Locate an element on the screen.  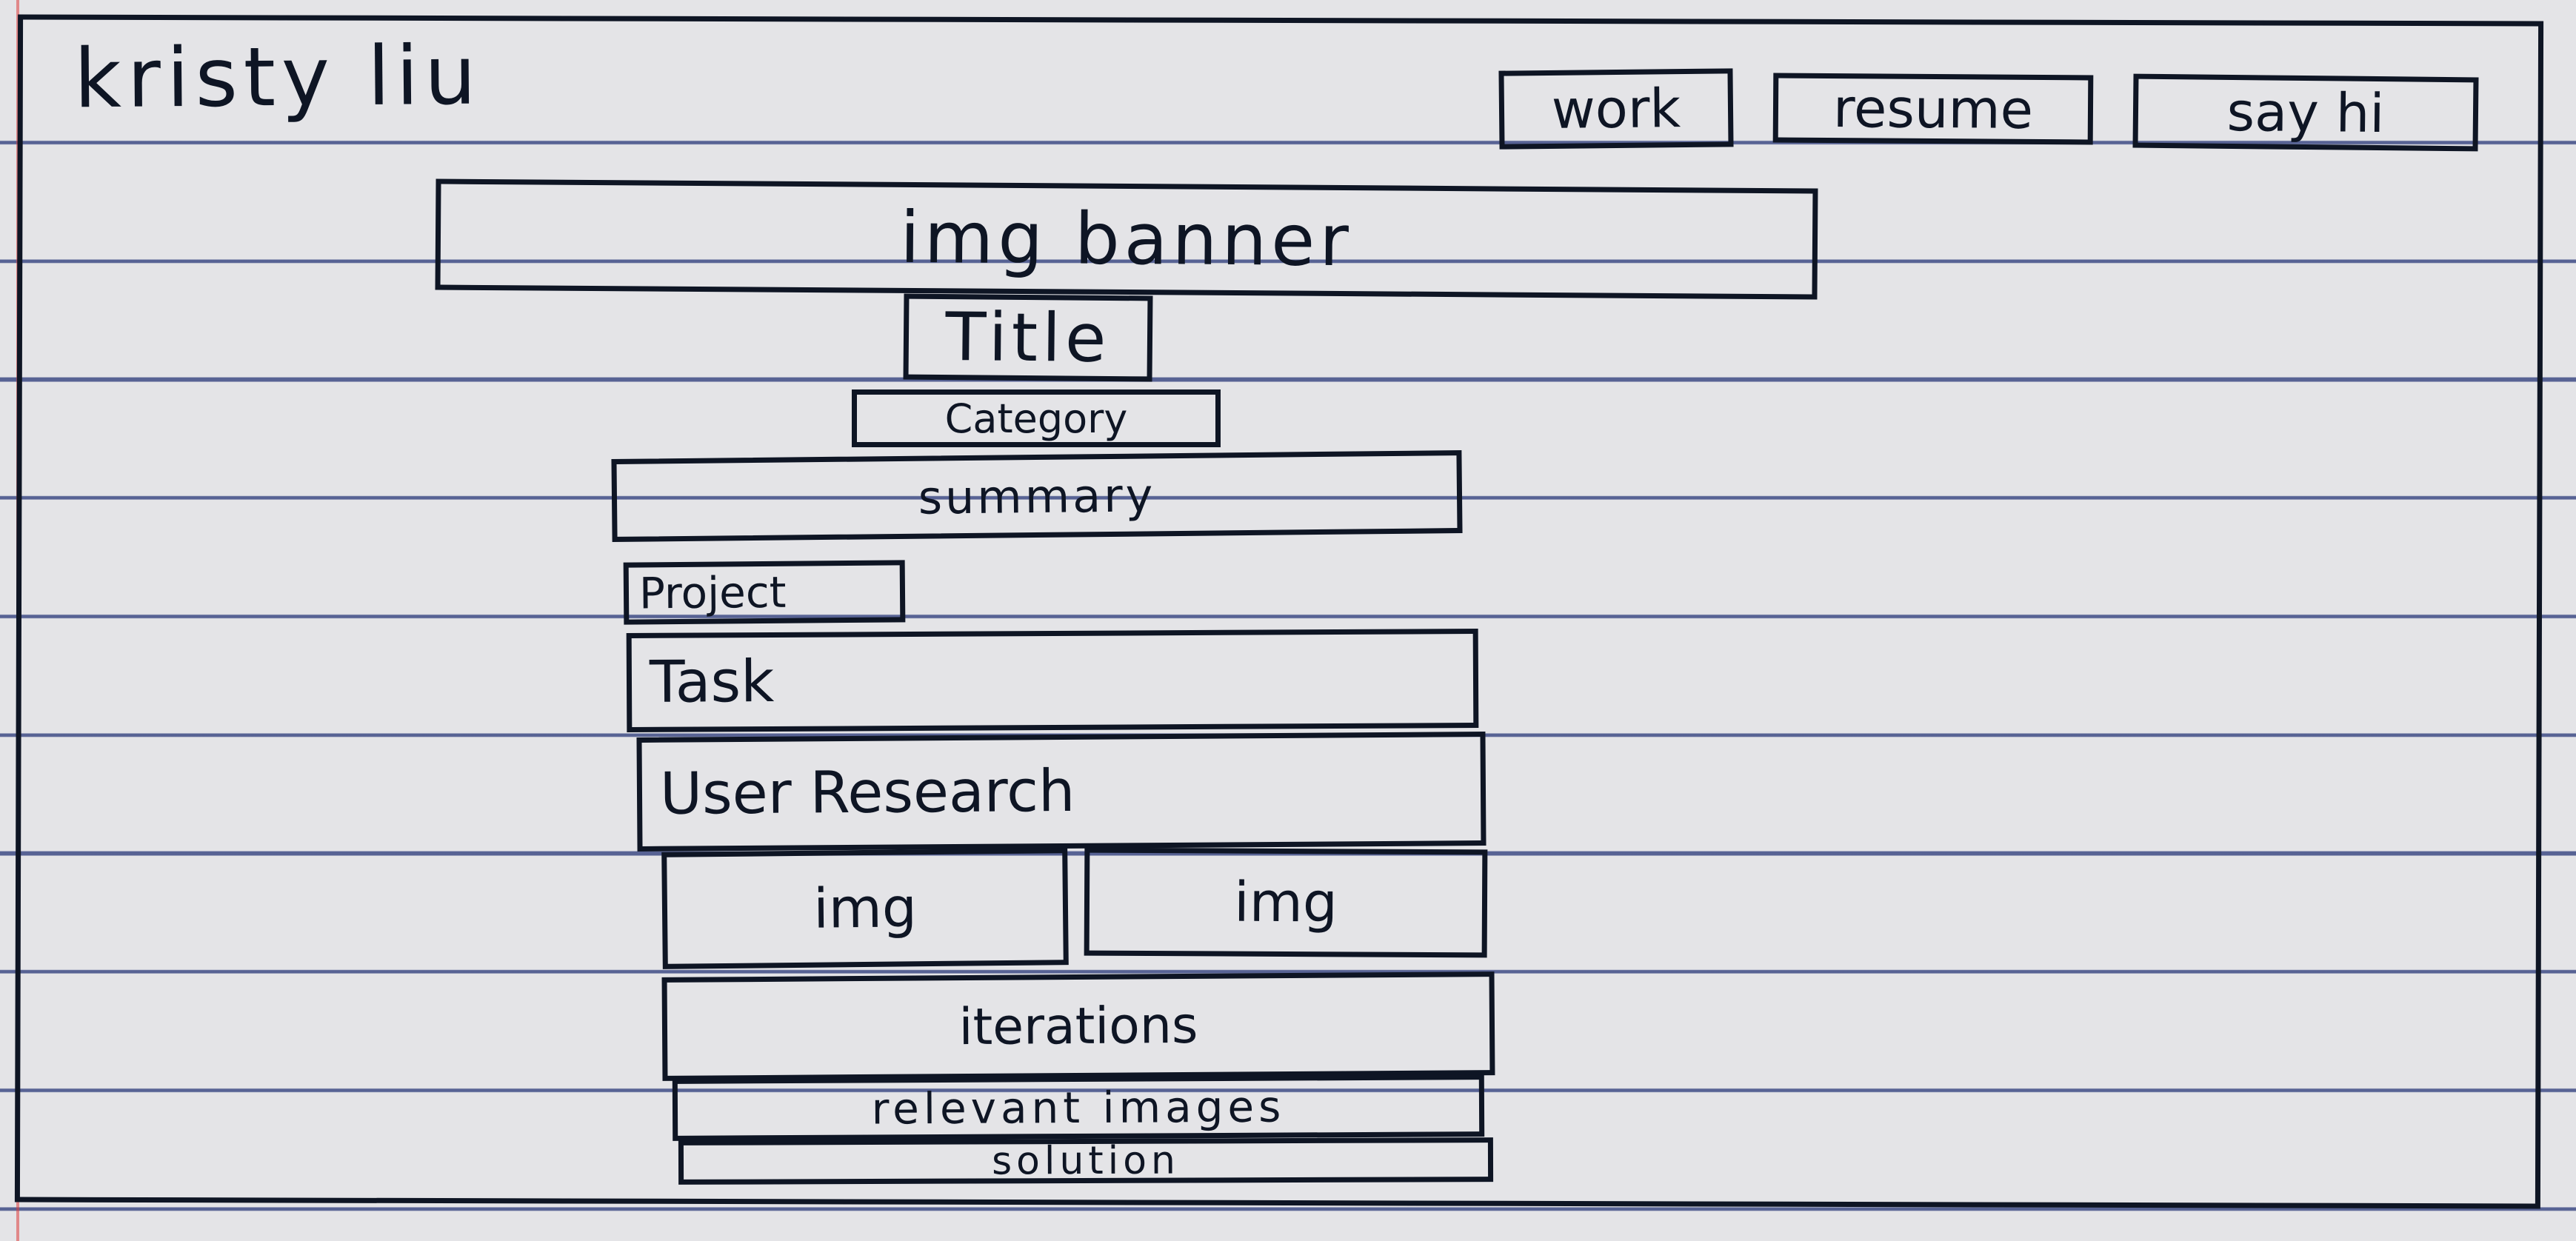
user-research-section: User Research is located at coordinates (1061, 792).